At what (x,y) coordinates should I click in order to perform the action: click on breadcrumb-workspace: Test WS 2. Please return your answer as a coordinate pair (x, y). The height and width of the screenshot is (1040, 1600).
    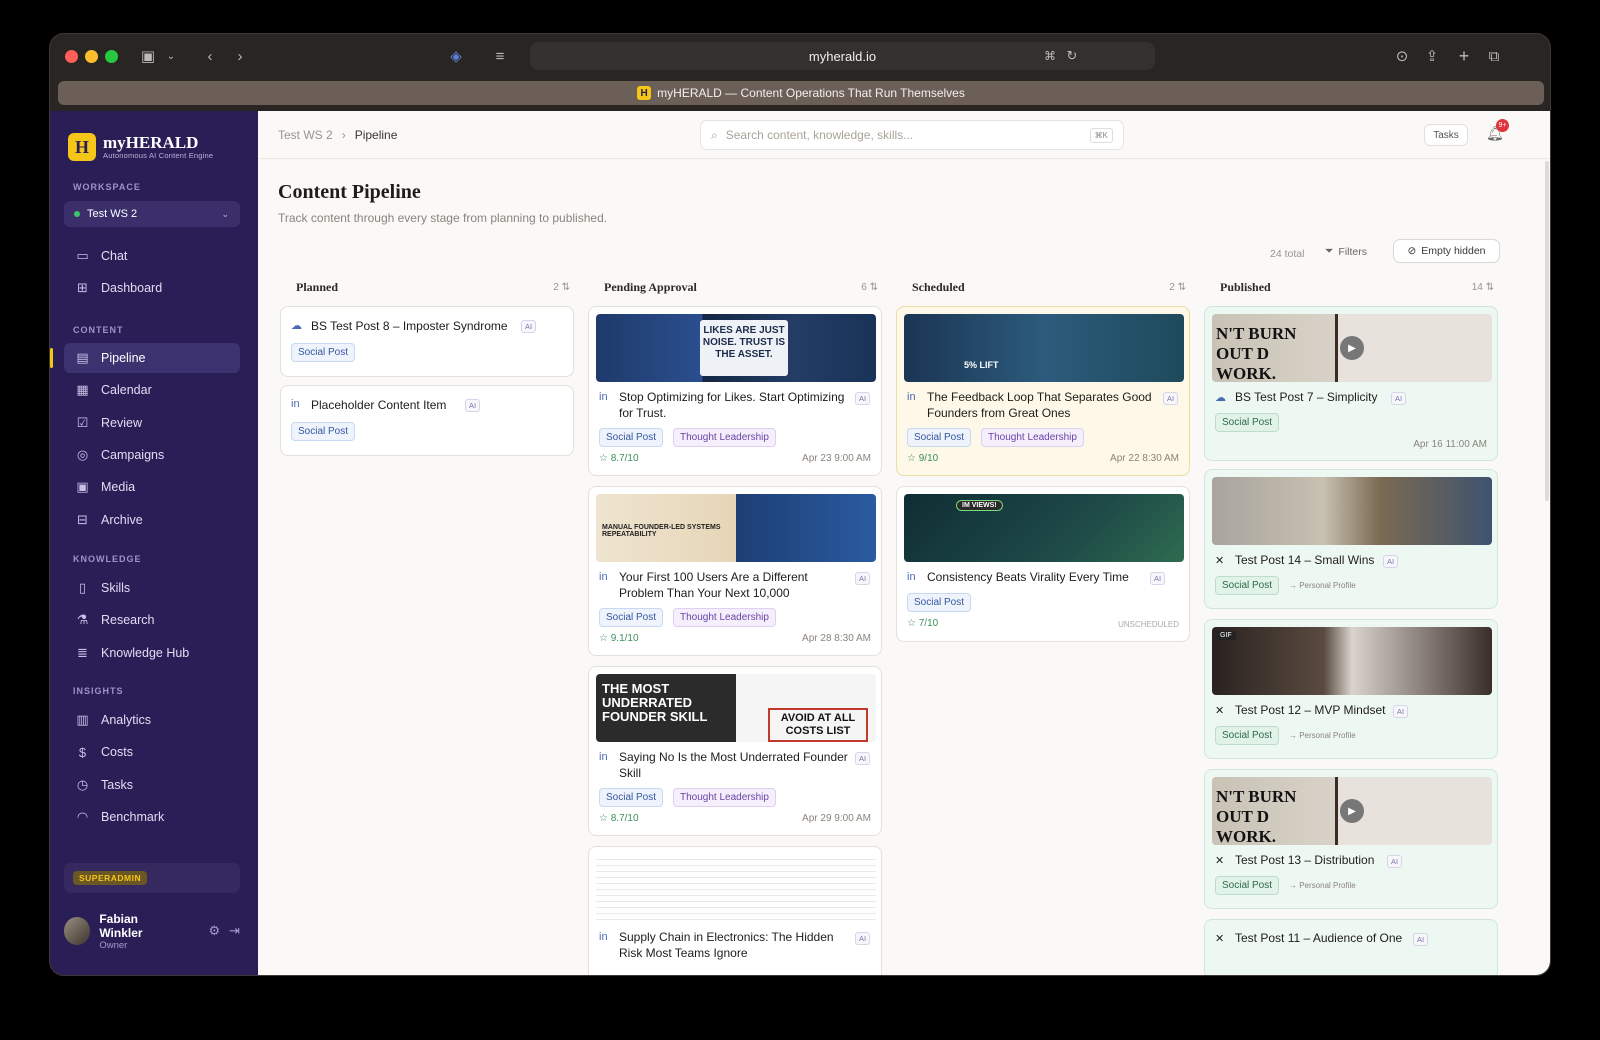
    Looking at the image, I should click on (305, 135).